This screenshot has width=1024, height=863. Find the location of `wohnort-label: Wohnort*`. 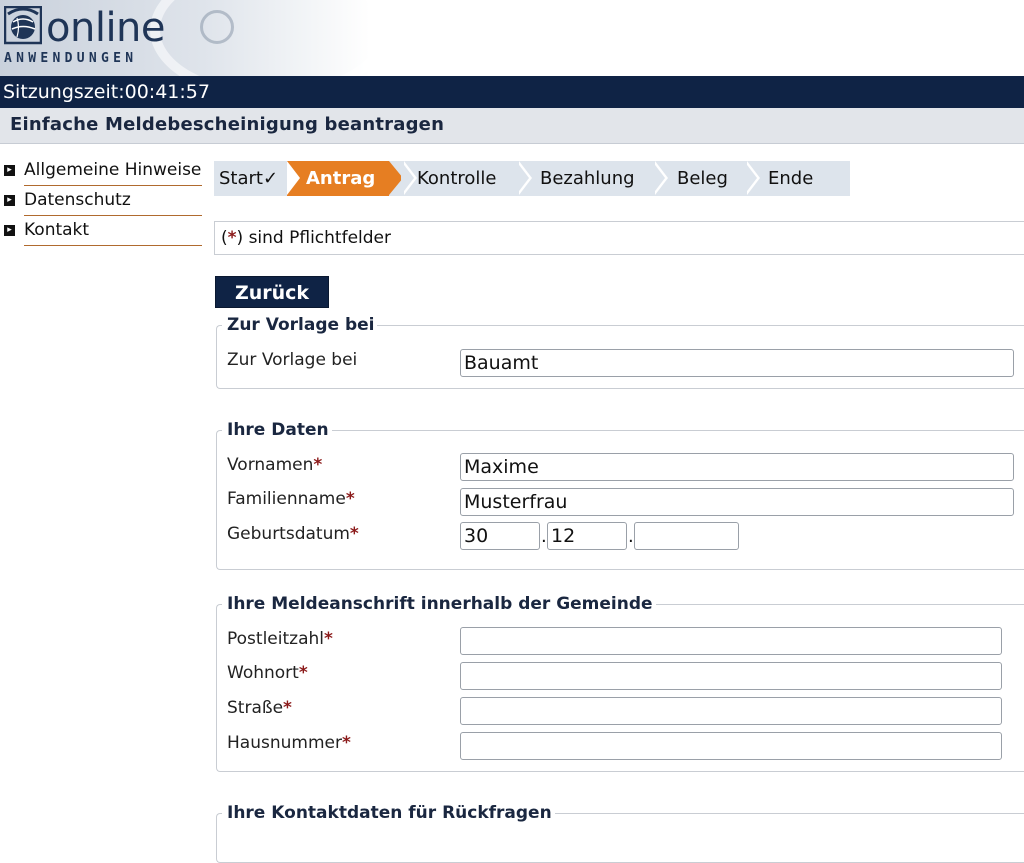

wohnort-label: Wohnort* is located at coordinates (267, 673).